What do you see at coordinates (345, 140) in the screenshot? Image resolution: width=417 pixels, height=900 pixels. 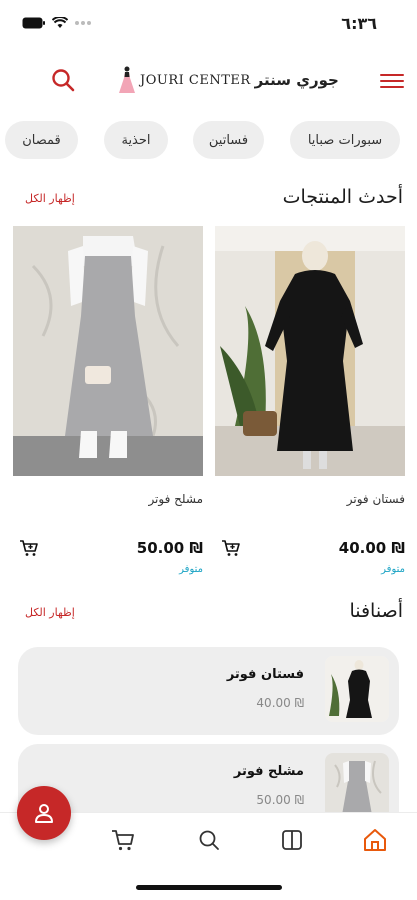 I see `chip-category: سبورات صبايا` at bounding box center [345, 140].